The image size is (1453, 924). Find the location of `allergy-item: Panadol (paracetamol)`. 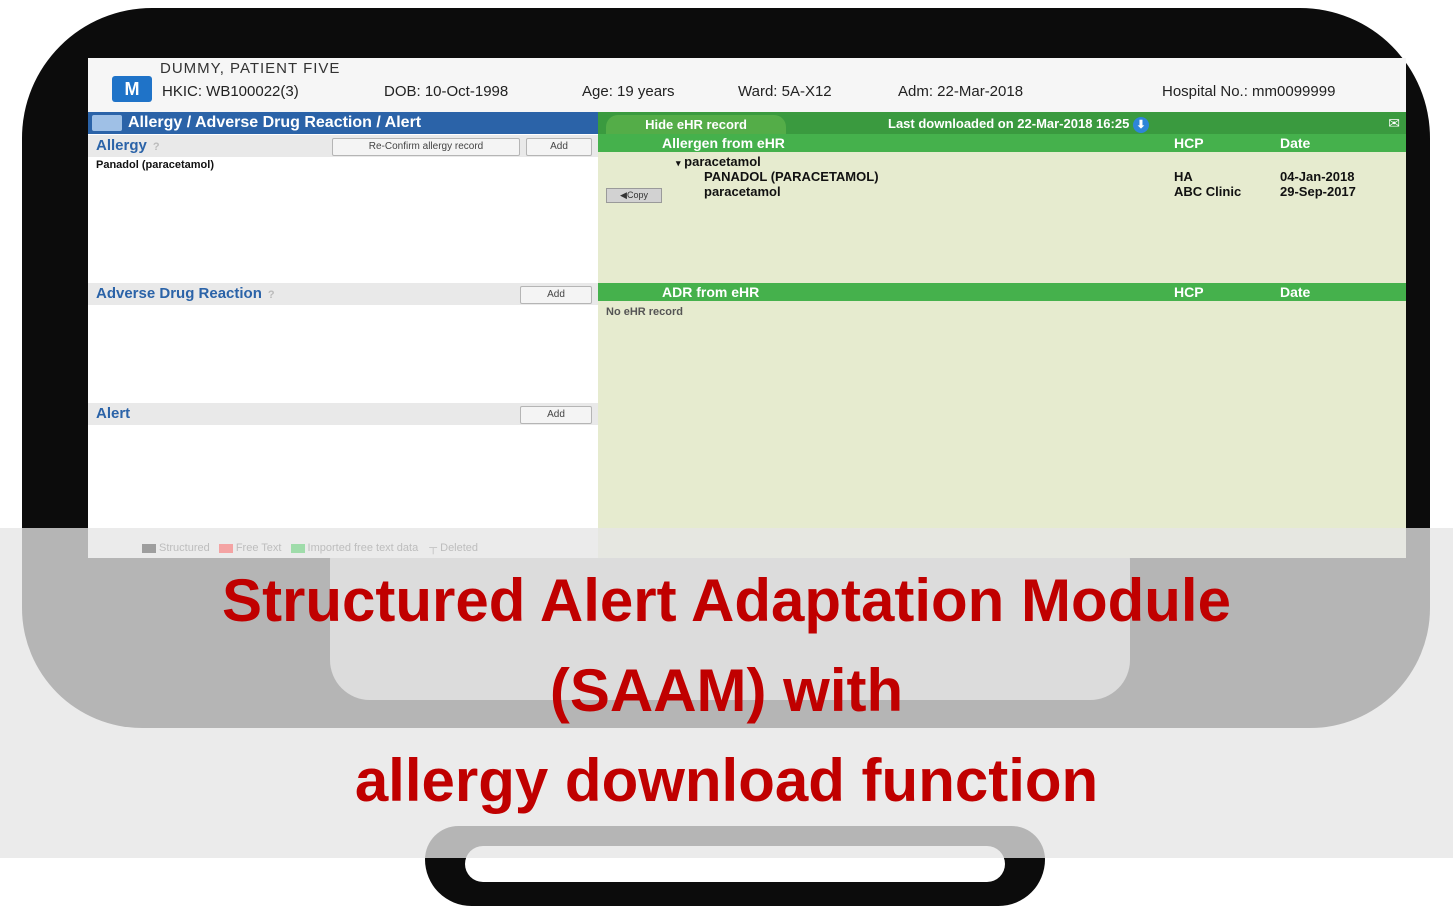

allergy-item: Panadol (paracetamol) is located at coordinates (155, 165).